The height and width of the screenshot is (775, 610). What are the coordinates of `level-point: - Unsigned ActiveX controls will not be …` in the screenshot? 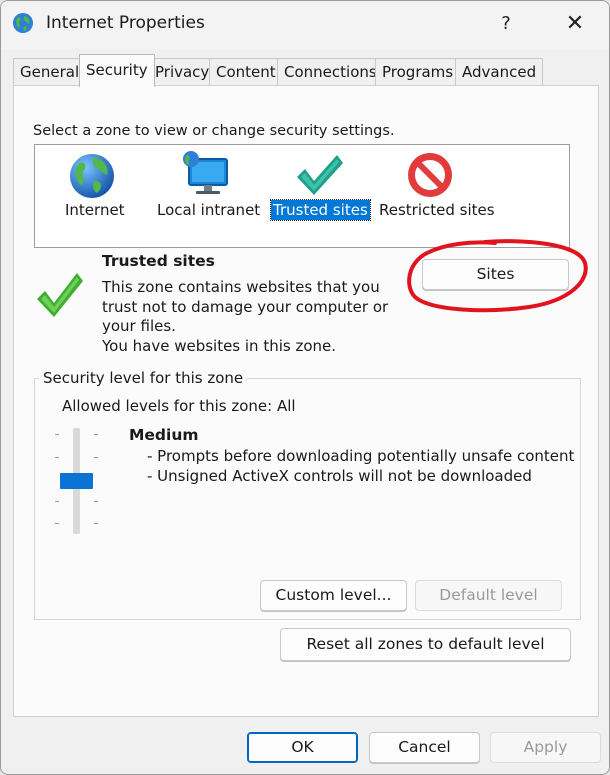 It's located at (339, 475).